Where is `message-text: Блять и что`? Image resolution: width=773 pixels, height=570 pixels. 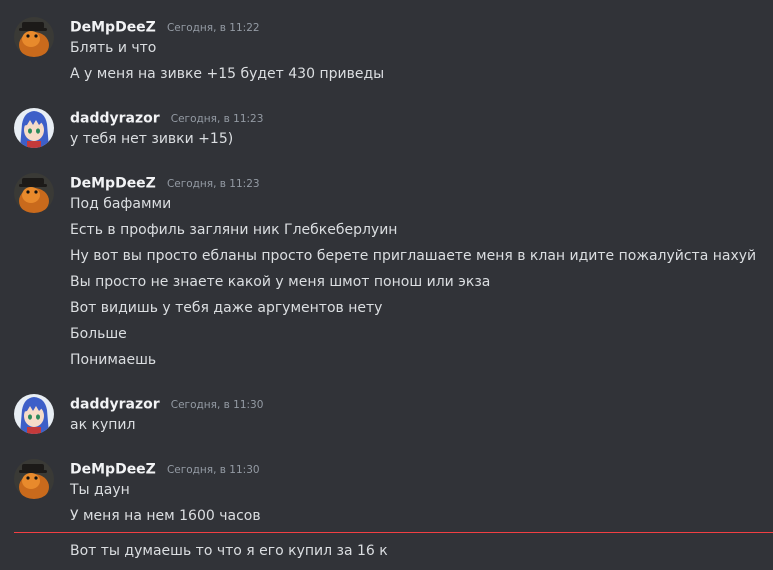 message-text: Блять и что is located at coordinates (113, 48).